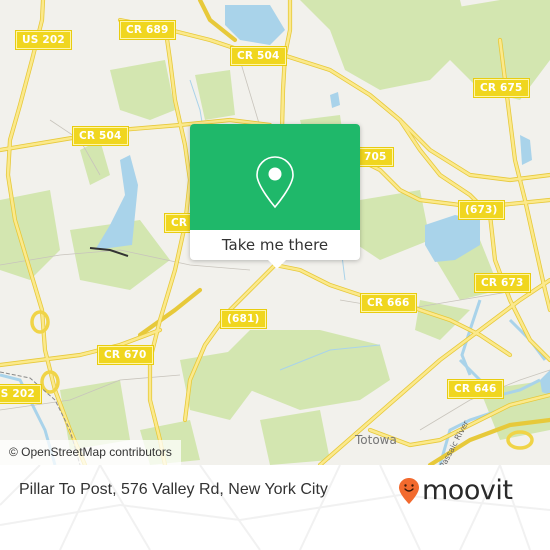 The image size is (550, 550). What do you see at coordinates (481, 210) in the screenshot?
I see `road-shield-673-paren: (673)` at bounding box center [481, 210].